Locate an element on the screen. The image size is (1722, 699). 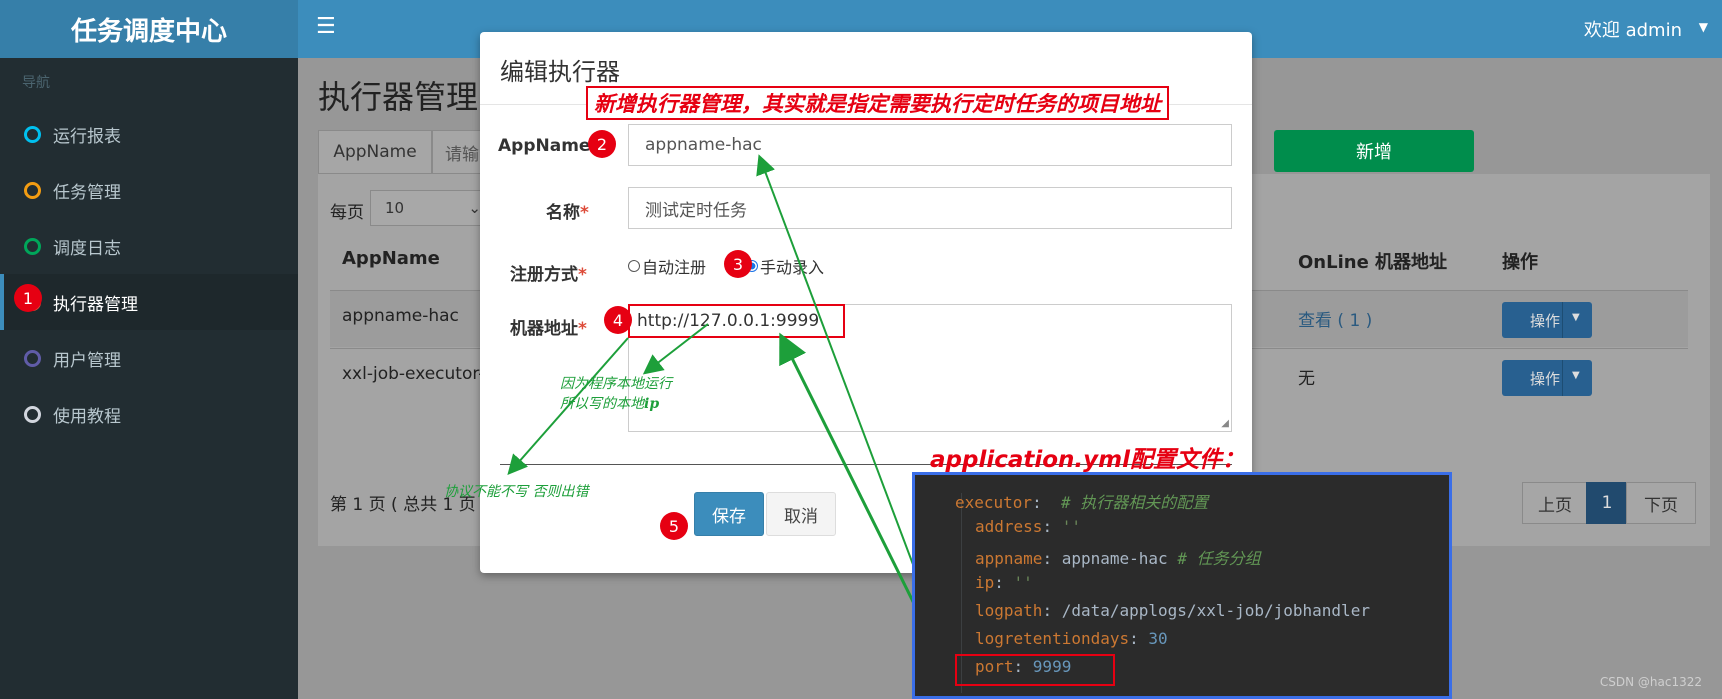
yaml-value: /data/applogs/xxl-job/jobhandler is located at coordinates (1215, 610).